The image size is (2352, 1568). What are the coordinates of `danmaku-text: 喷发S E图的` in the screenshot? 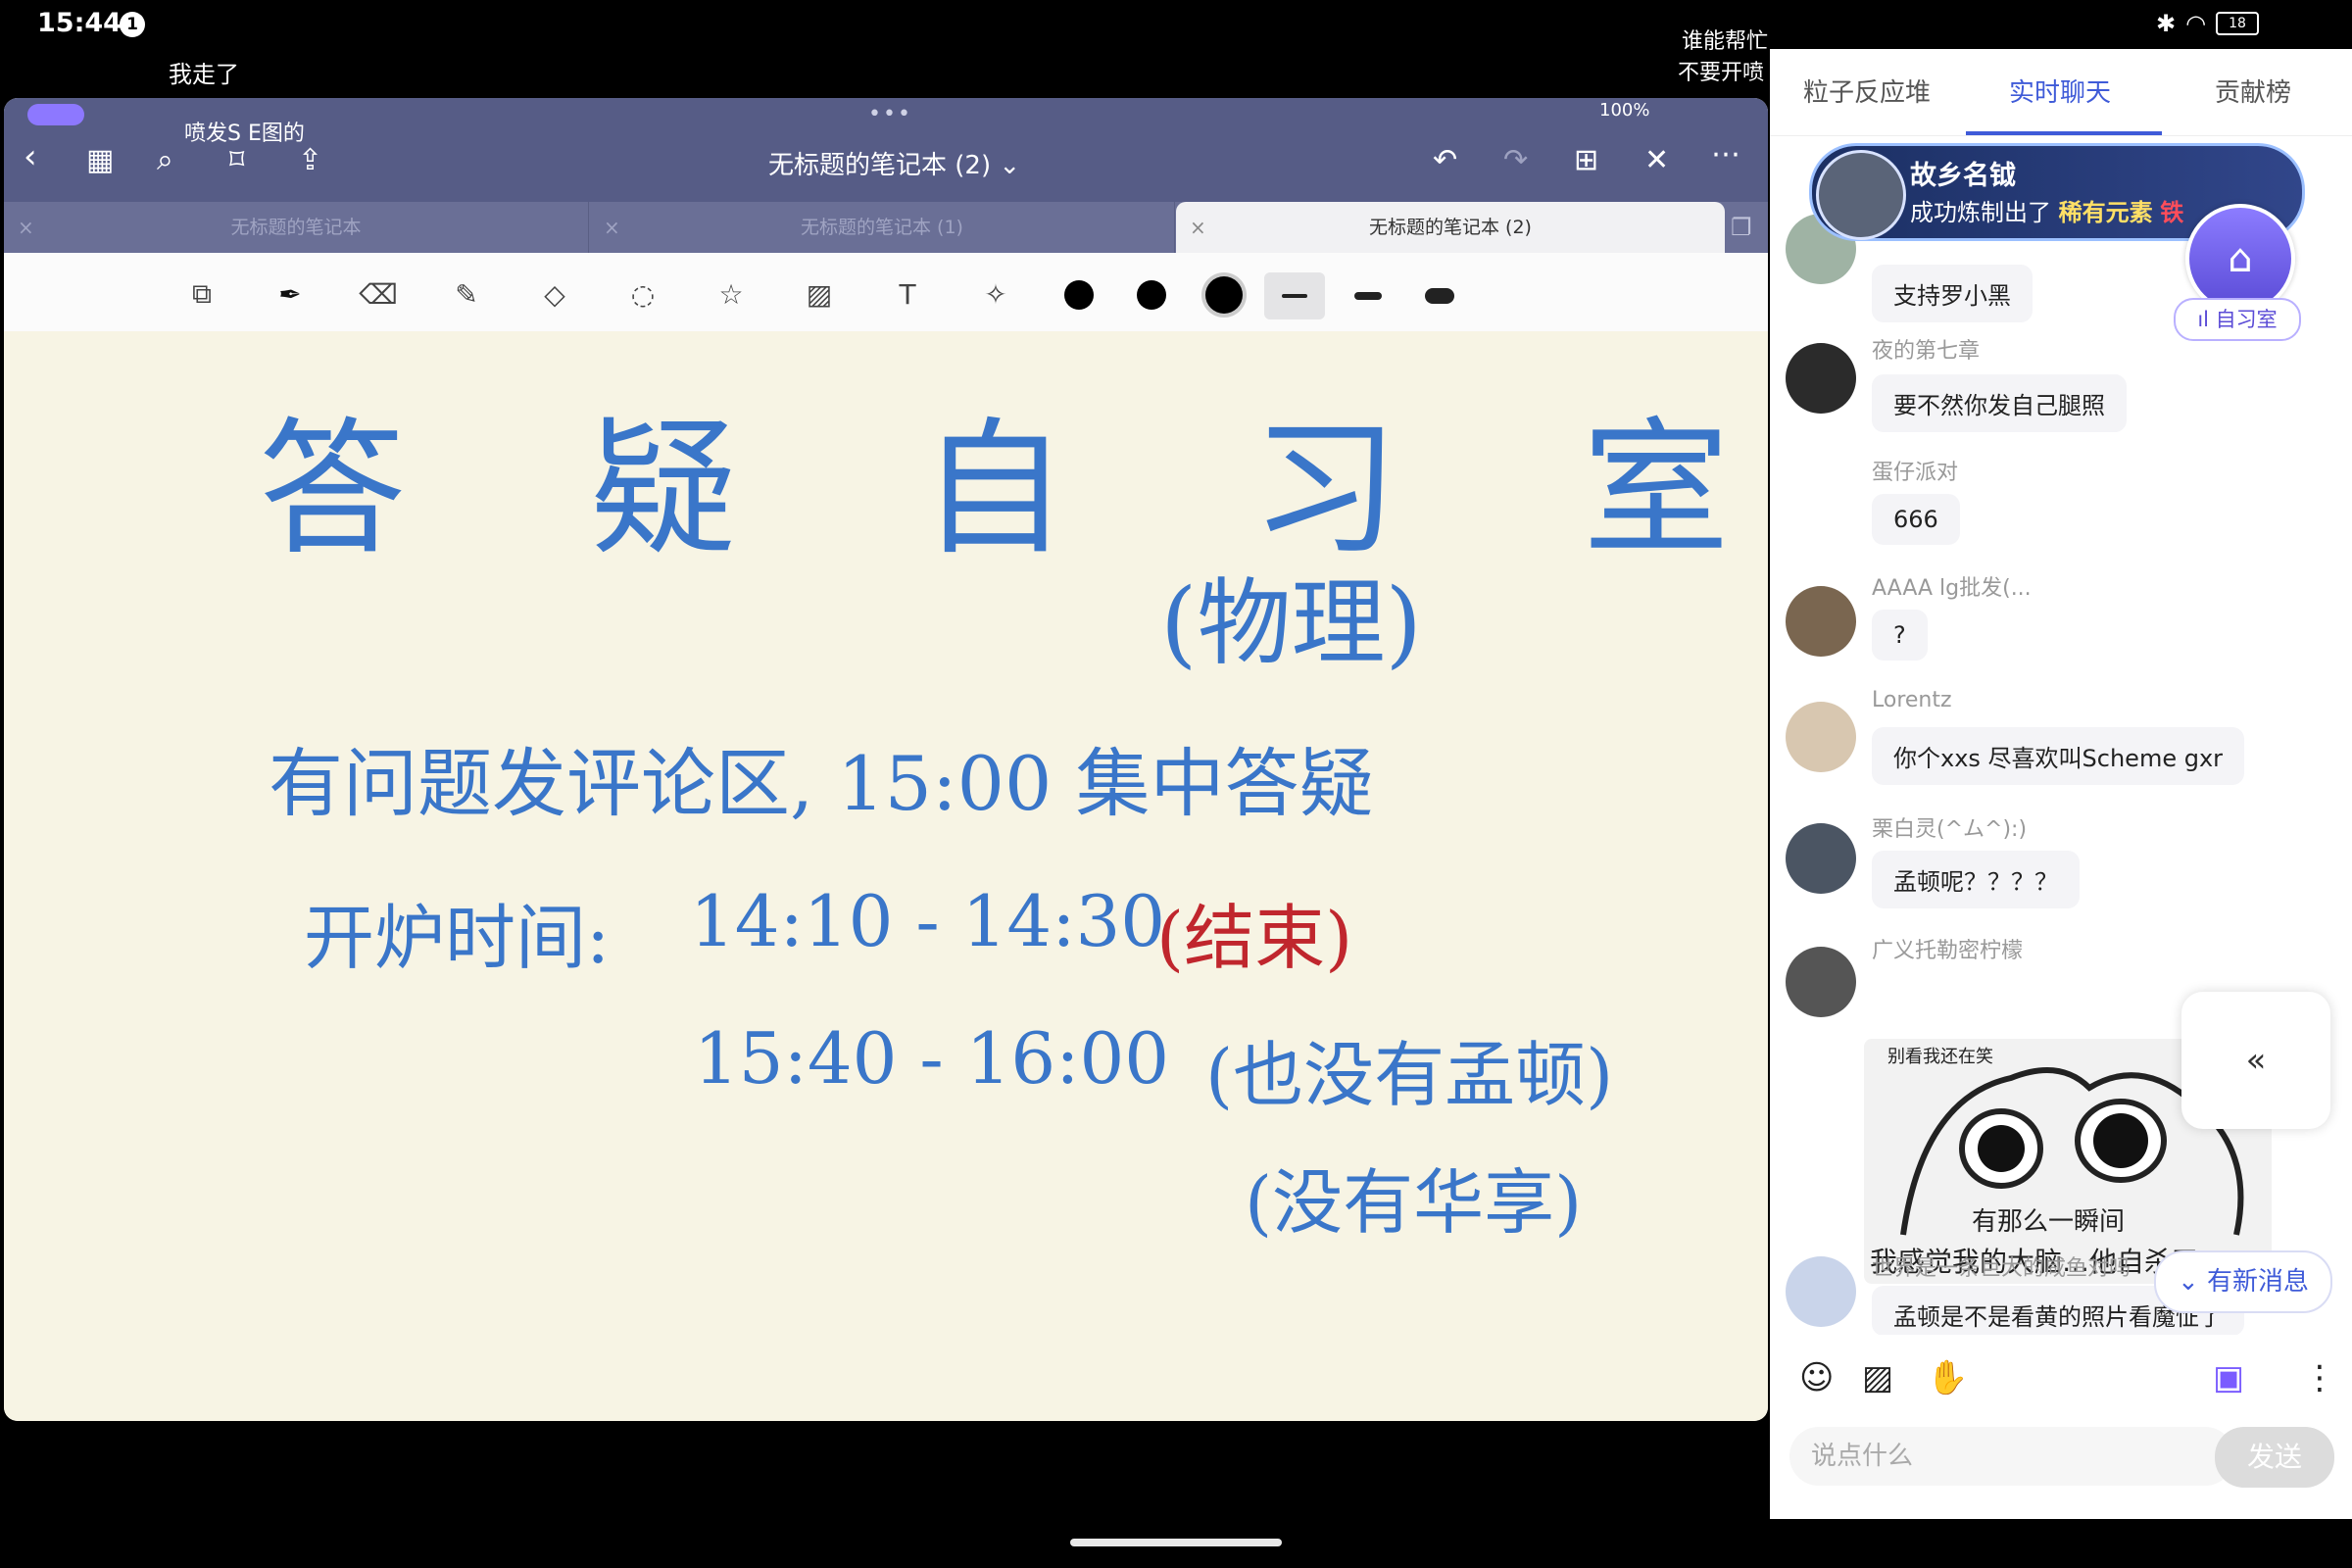 It's located at (244, 134).